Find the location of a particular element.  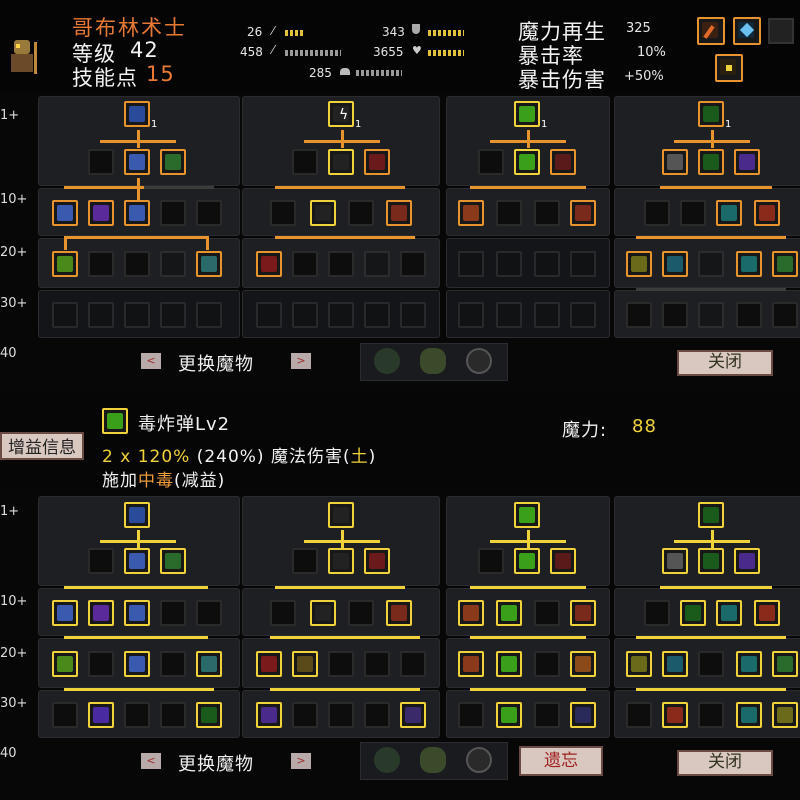

equip-slot-accessory is located at coordinates (747, 31).